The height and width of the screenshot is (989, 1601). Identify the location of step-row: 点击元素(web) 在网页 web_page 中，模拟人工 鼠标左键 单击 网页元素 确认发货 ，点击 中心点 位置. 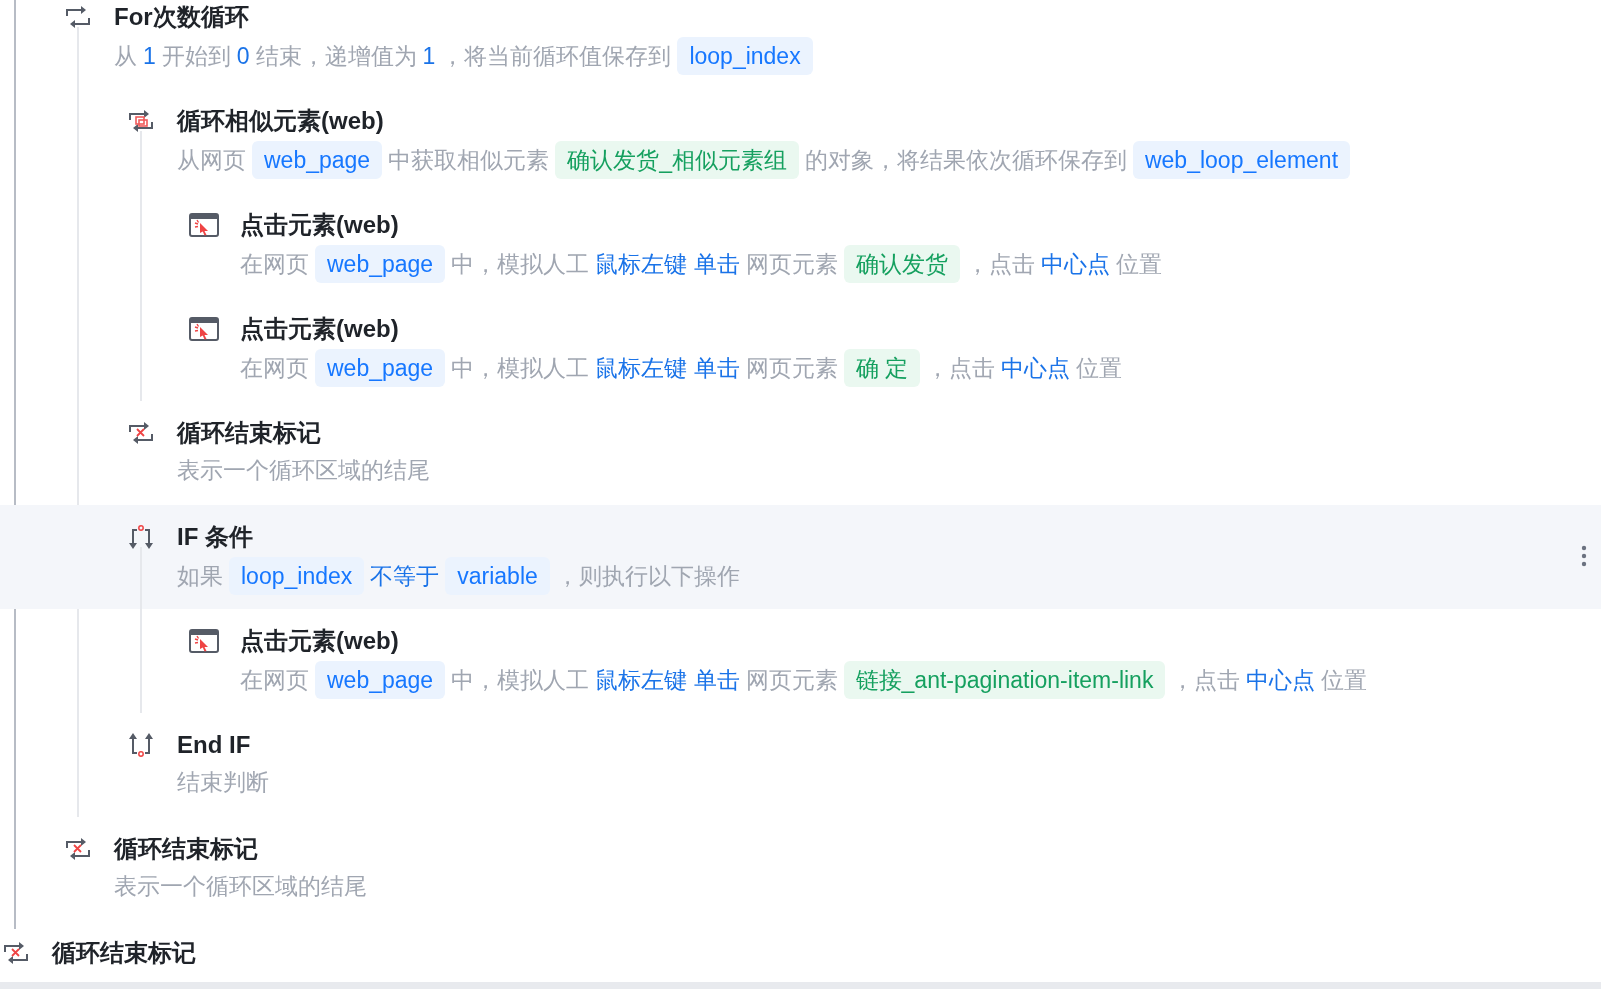
(800, 245).